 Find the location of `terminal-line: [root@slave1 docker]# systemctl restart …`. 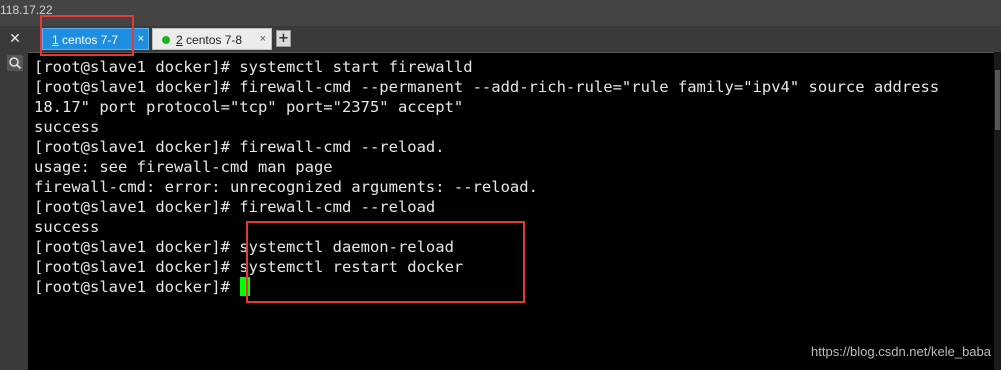

terminal-line: [root@slave1 docker]# systemctl restart … is located at coordinates (249, 267).